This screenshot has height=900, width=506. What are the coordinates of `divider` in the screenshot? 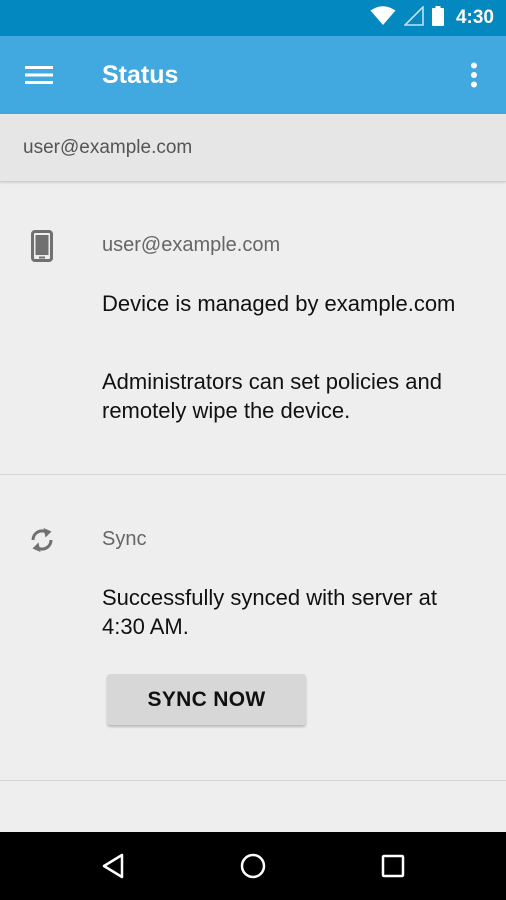 It's located at (253, 780).